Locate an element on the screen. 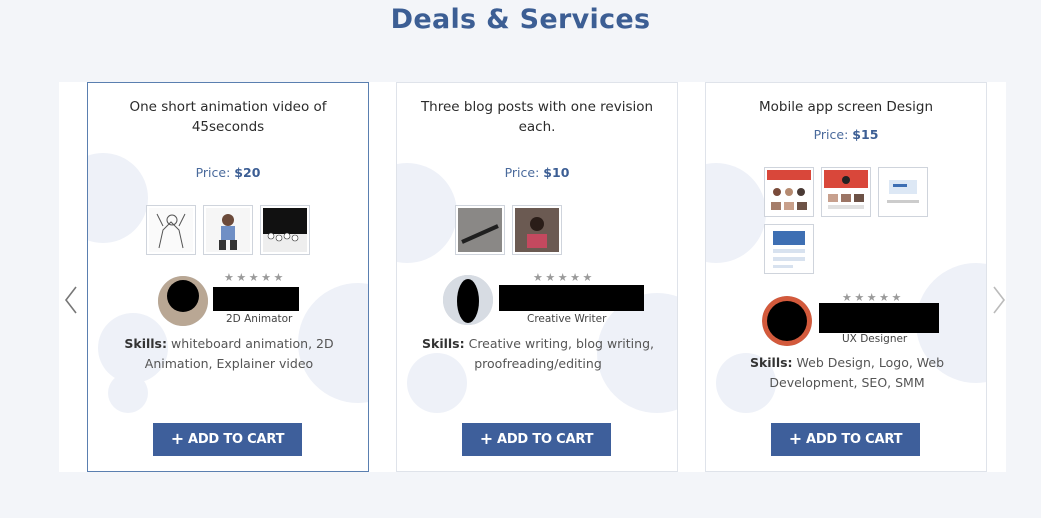  card-price: Price: $20 is located at coordinates (228, 172).